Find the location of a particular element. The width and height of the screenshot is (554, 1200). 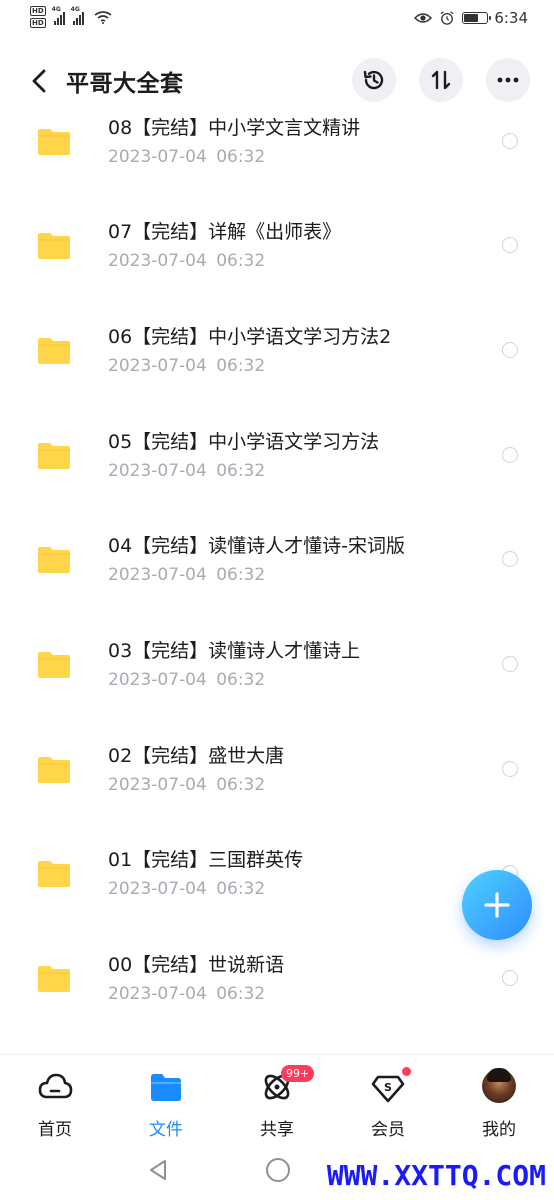

svg-text: S is located at coordinates (388, 1087).